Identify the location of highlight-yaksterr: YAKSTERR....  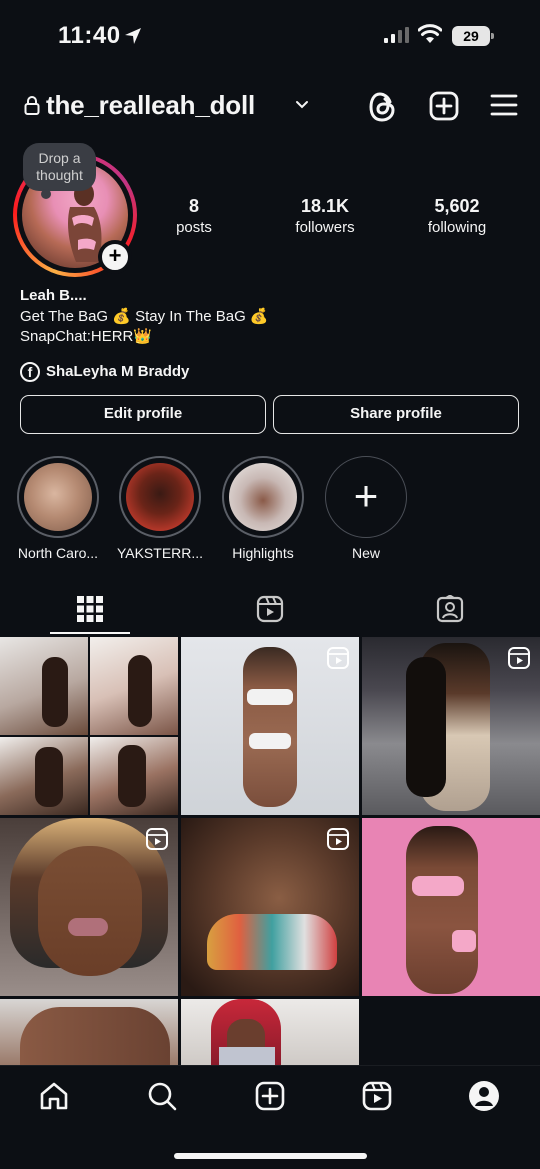
(160, 508).